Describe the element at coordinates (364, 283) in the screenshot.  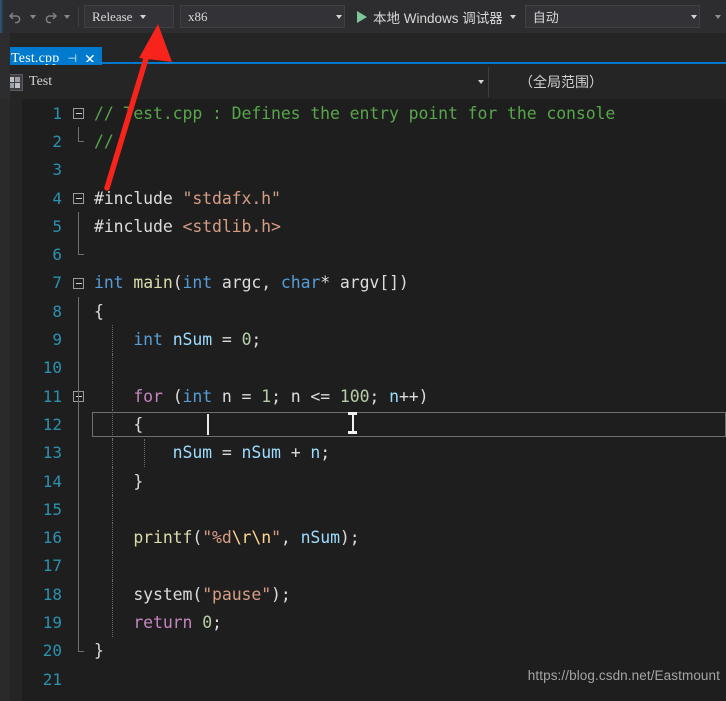
I see `code-token: * argv[])` at that location.